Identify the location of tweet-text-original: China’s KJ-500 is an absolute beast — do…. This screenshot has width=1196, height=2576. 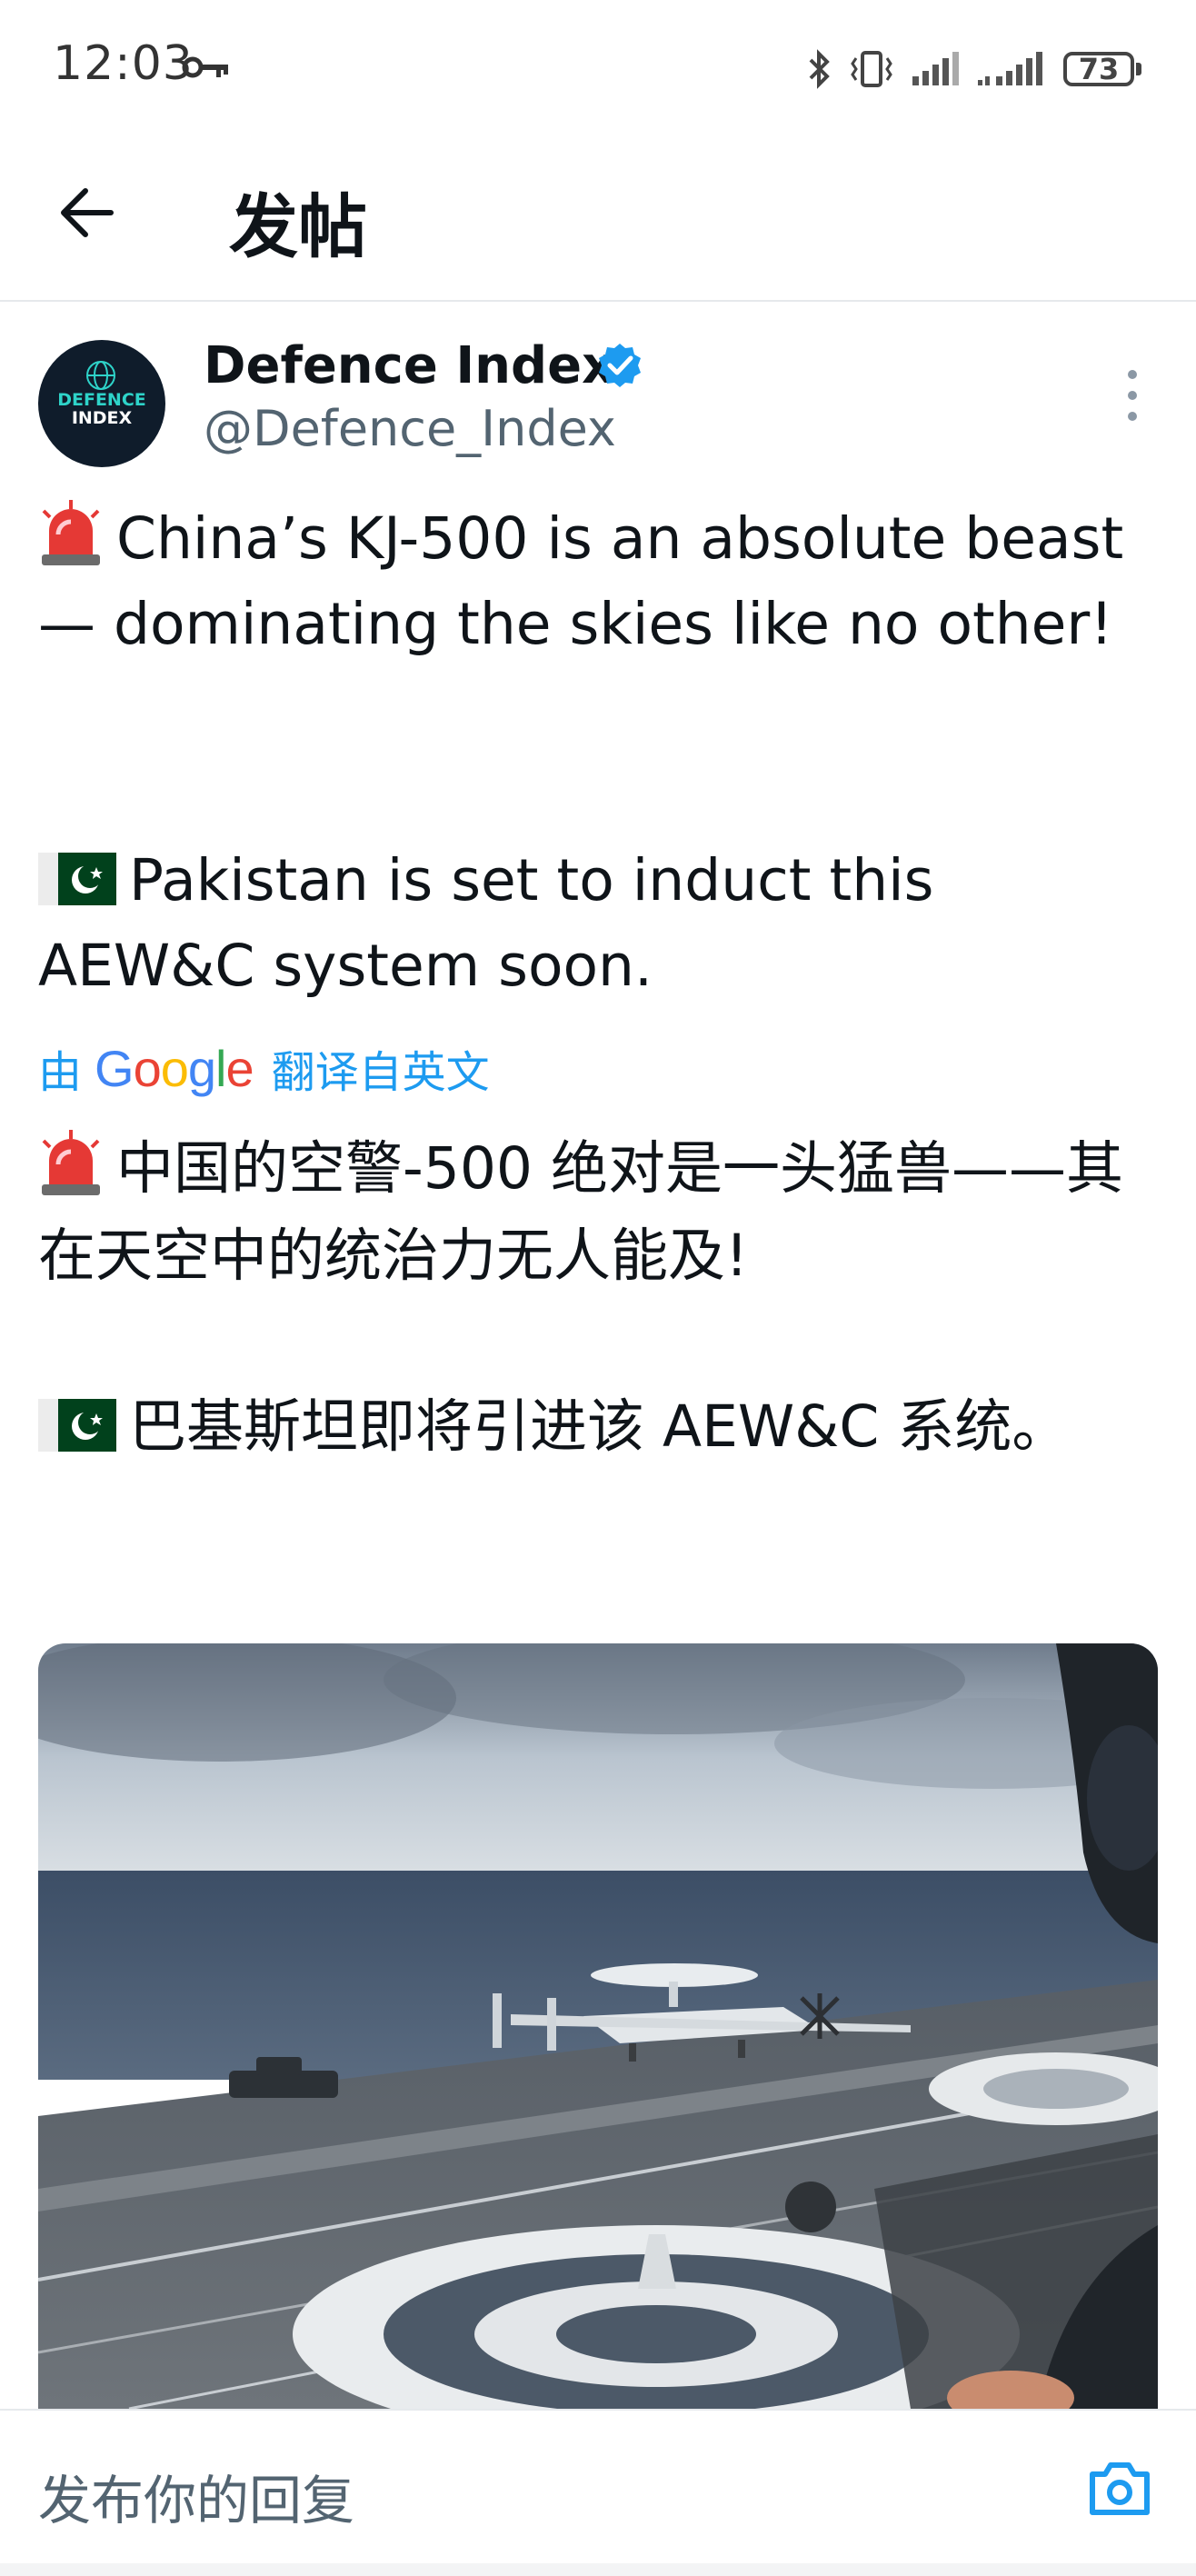
(597, 581).